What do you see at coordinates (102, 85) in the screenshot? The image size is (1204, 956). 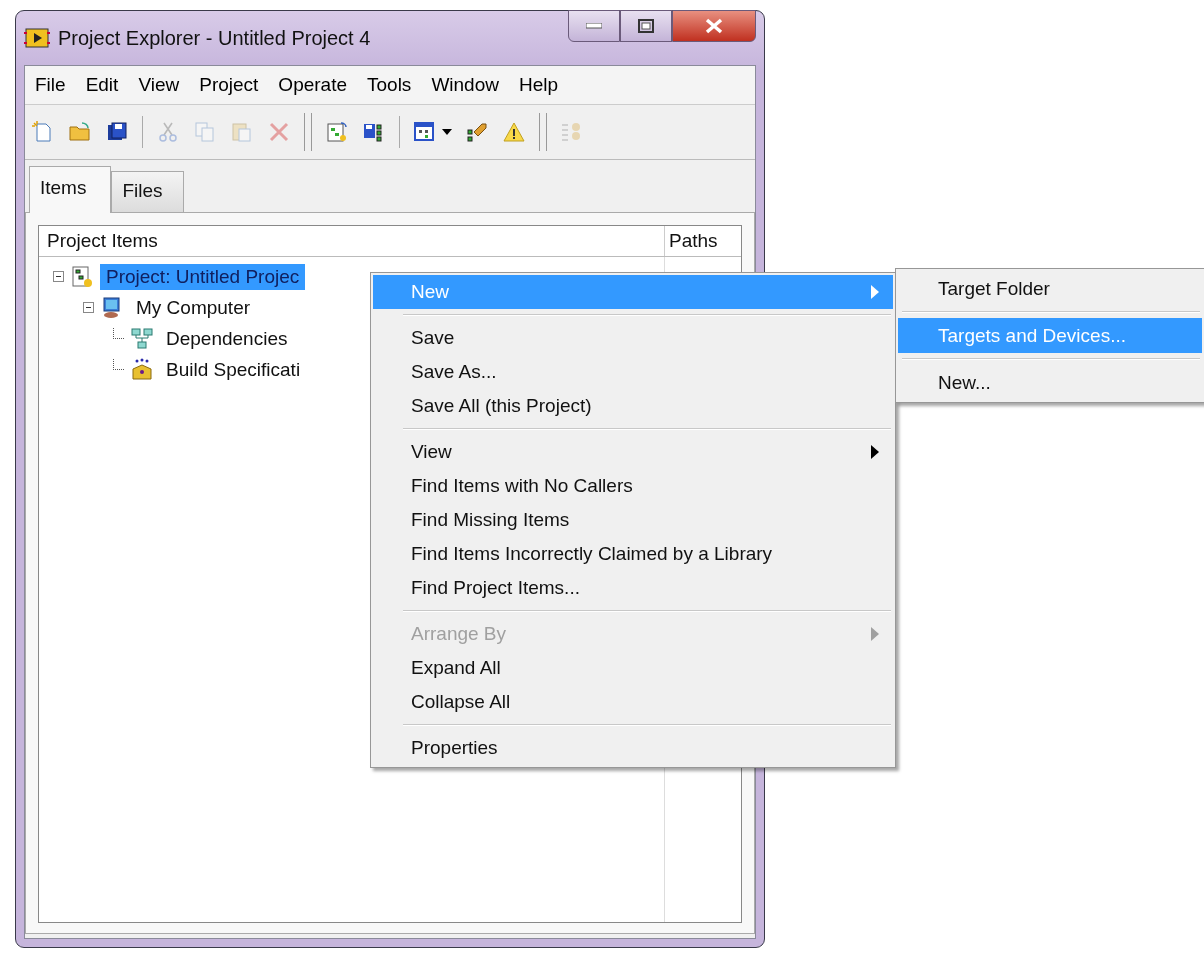 I see `menu-bar-item: Edit` at bounding box center [102, 85].